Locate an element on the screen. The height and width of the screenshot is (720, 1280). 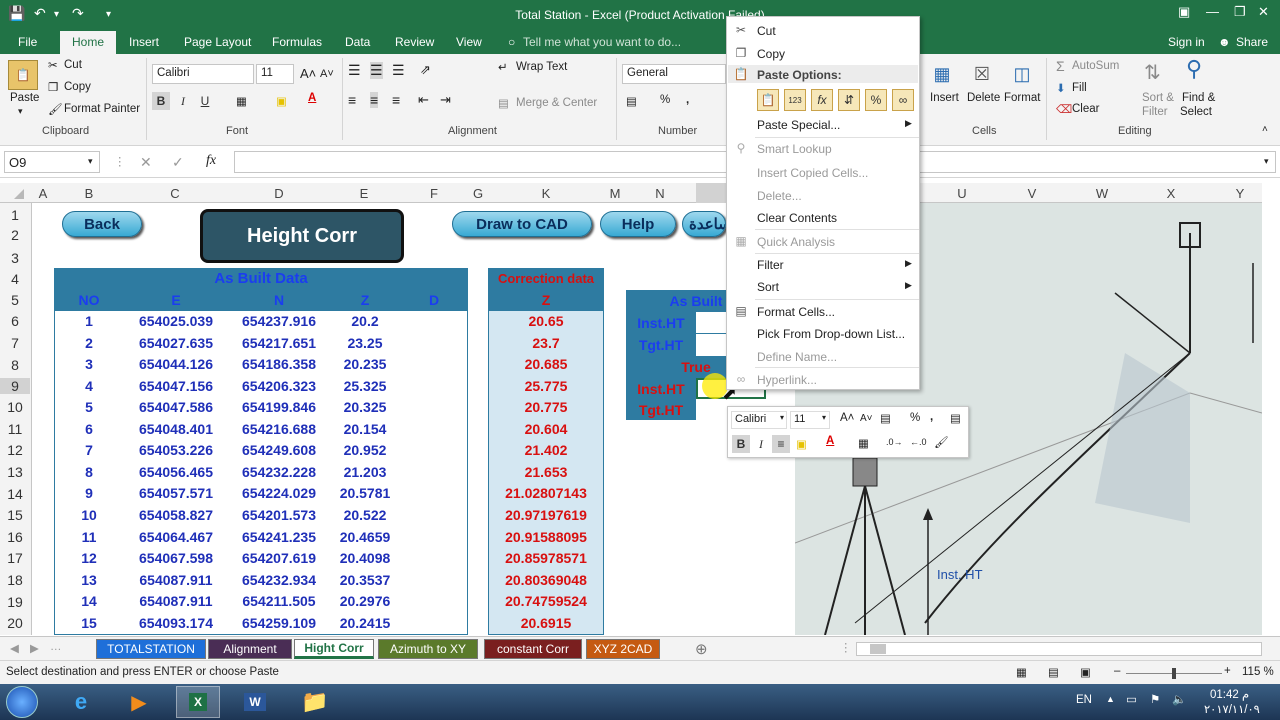
table-cell: 13 is located at coordinates (89, 580).